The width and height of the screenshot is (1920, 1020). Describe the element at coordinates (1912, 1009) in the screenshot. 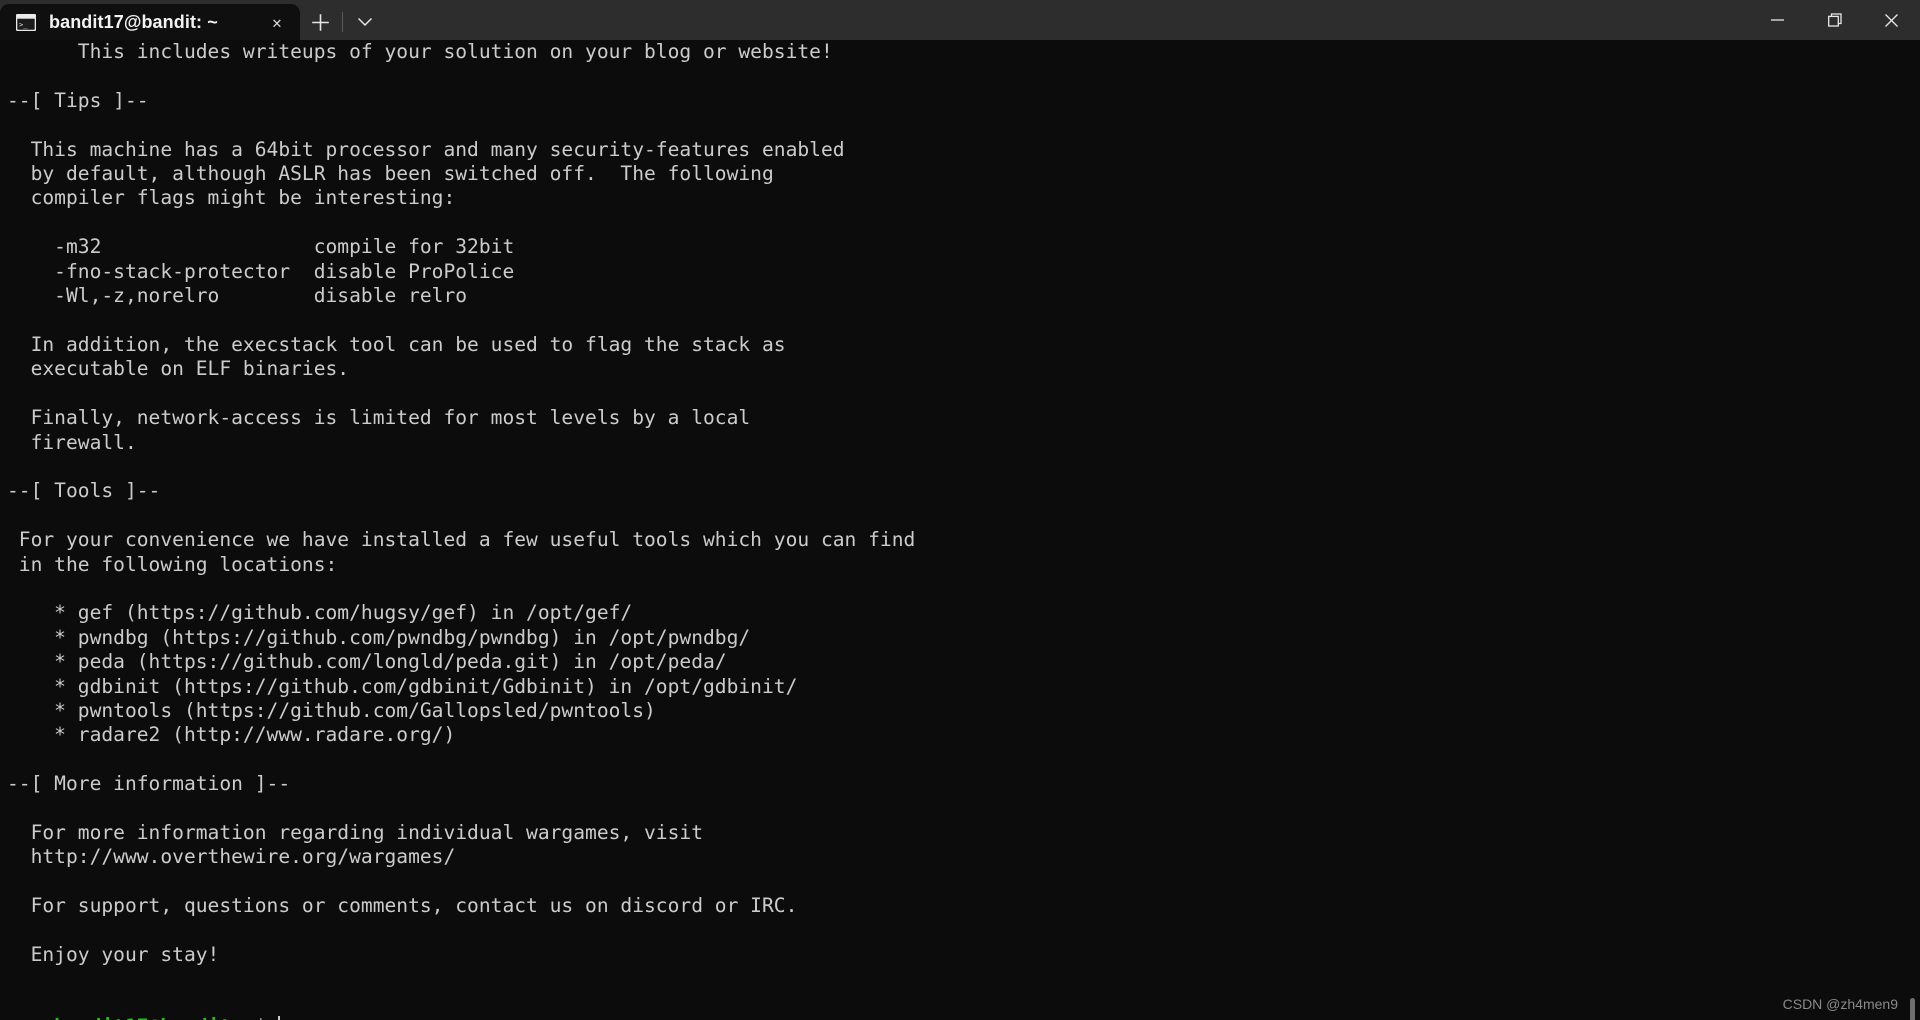

I see `scrollbar-thumb` at that location.